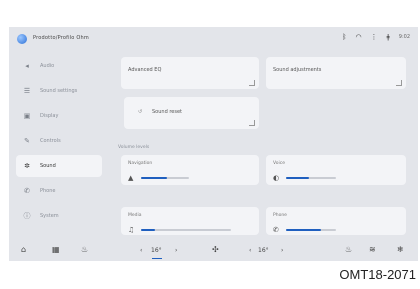  I want to click on signal-icon: ⋮, so click(374, 37).